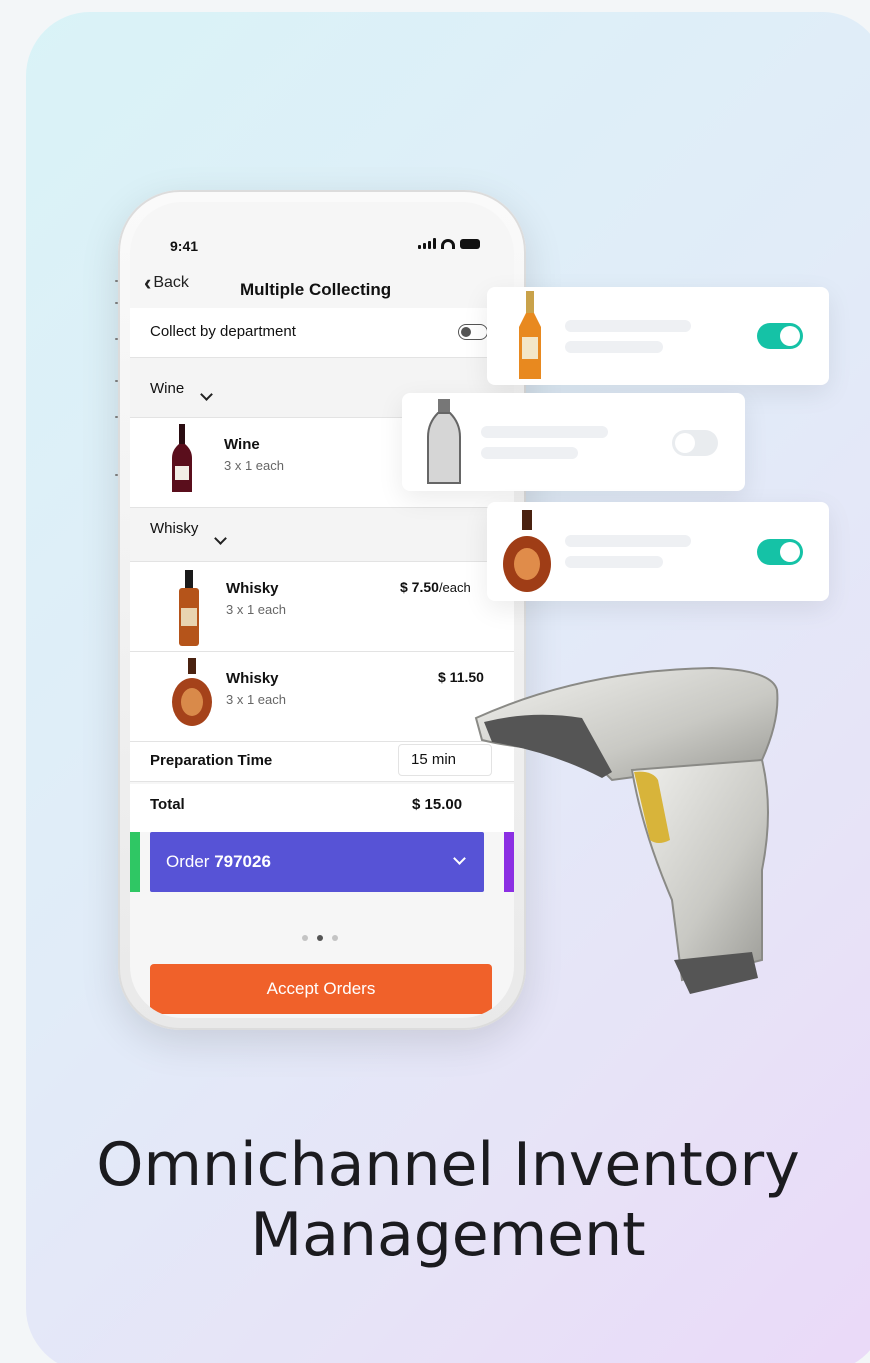 Image resolution: width=870 pixels, height=1363 pixels. Describe the element at coordinates (321, 989) in the screenshot. I see `accept-orders-button: Accept Orders` at that location.